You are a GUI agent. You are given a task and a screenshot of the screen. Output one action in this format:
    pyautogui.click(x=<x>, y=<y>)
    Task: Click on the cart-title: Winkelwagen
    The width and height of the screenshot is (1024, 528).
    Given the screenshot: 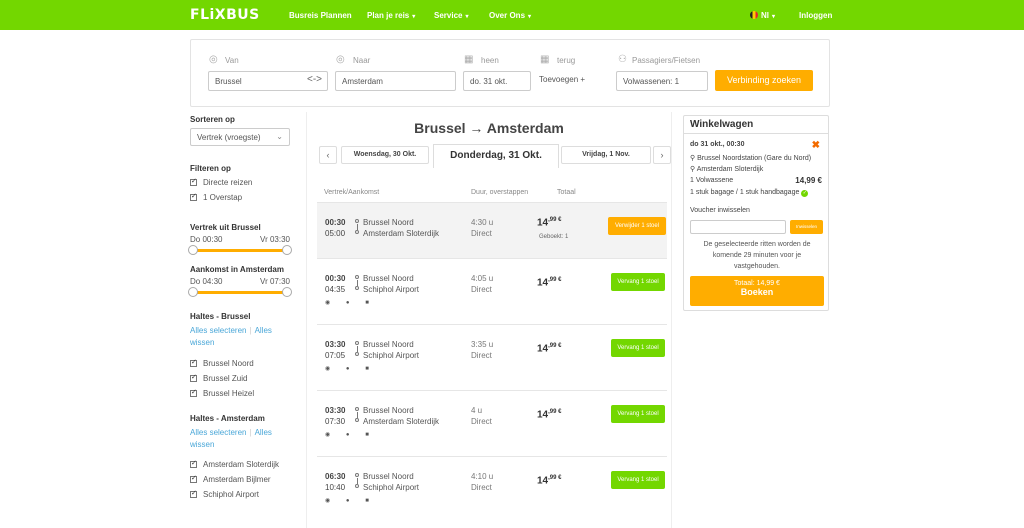 What is the action you would take?
    pyautogui.click(x=756, y=125)
    